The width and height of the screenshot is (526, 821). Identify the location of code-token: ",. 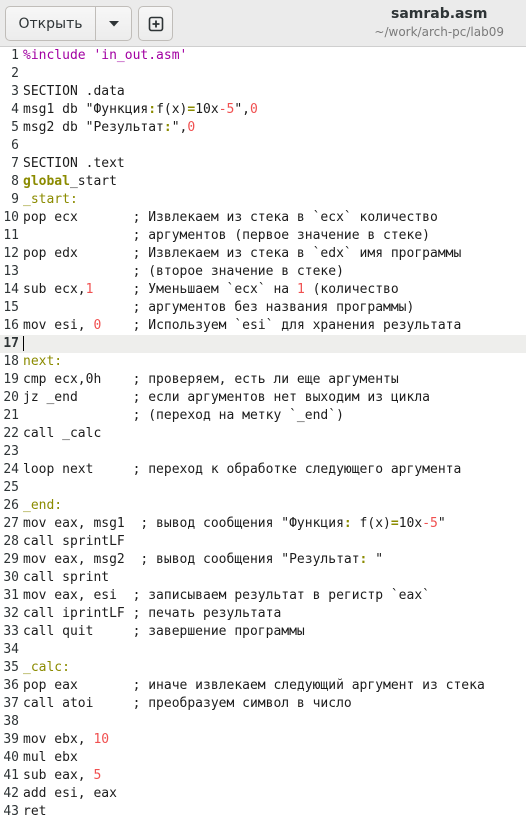
(242, 109).